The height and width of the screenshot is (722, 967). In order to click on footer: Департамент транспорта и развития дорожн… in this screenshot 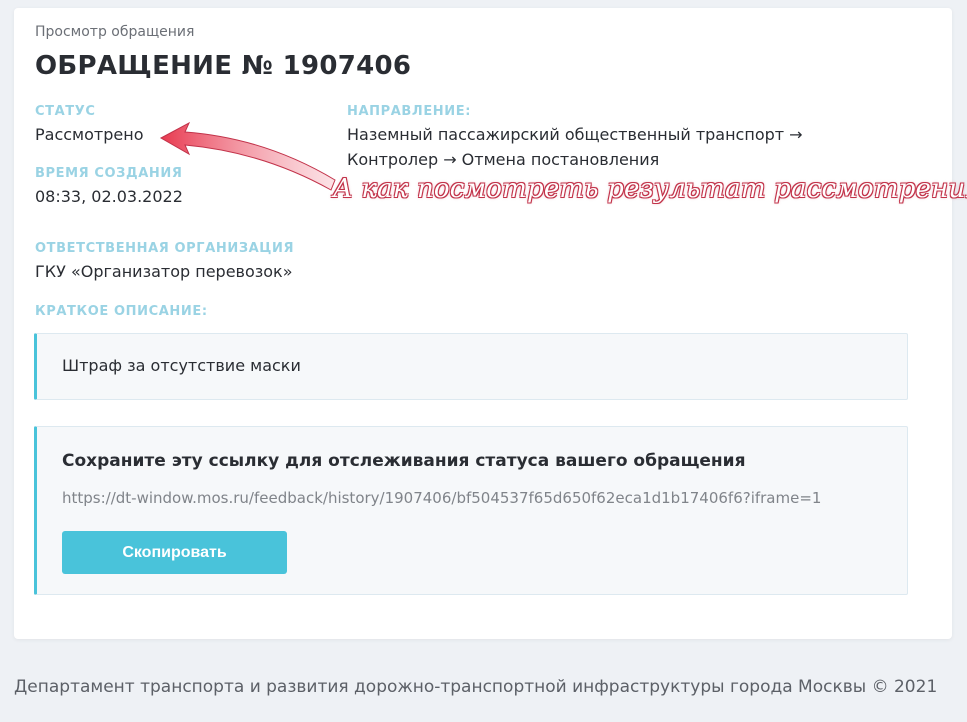, I will do `click(476, 687)`.